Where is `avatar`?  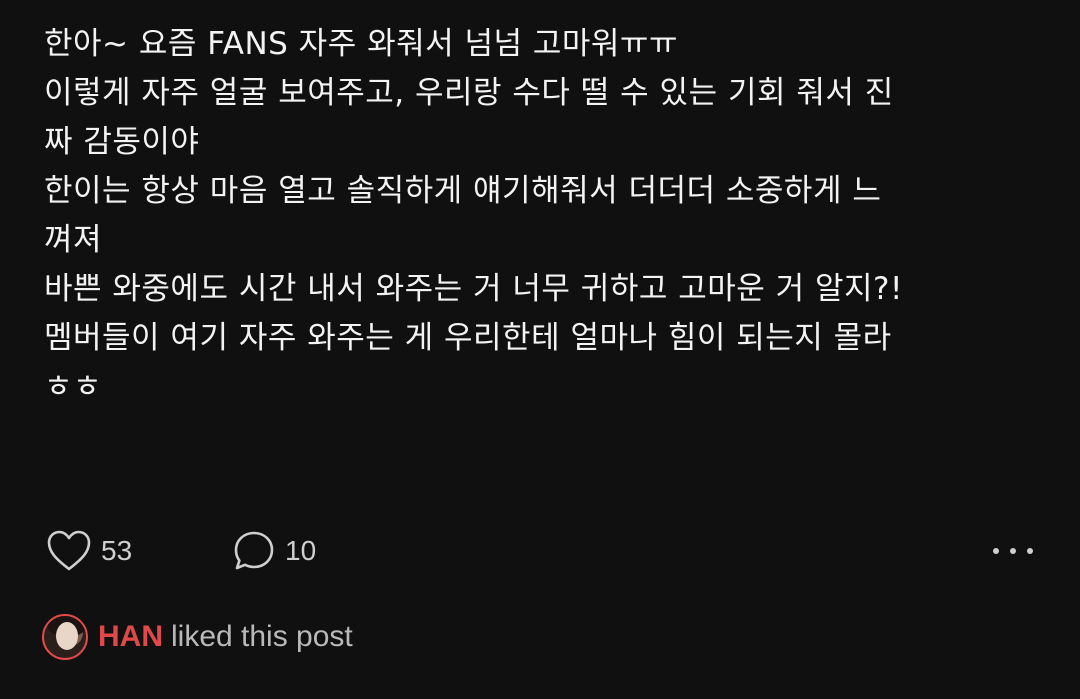
avatar is located at coordinates (65, 637).